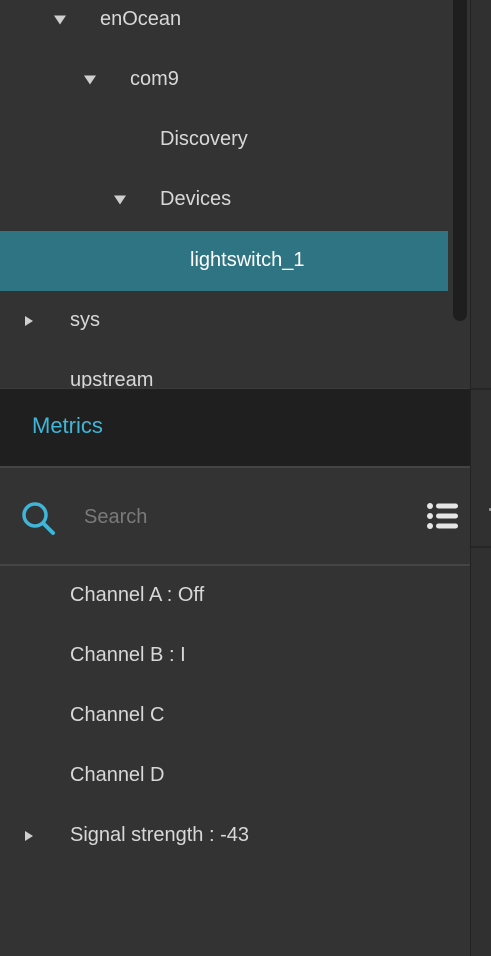 The width and height of the screenshot is (491, 956). I want to click on tree-item-label: upstream, so click(112, 378).